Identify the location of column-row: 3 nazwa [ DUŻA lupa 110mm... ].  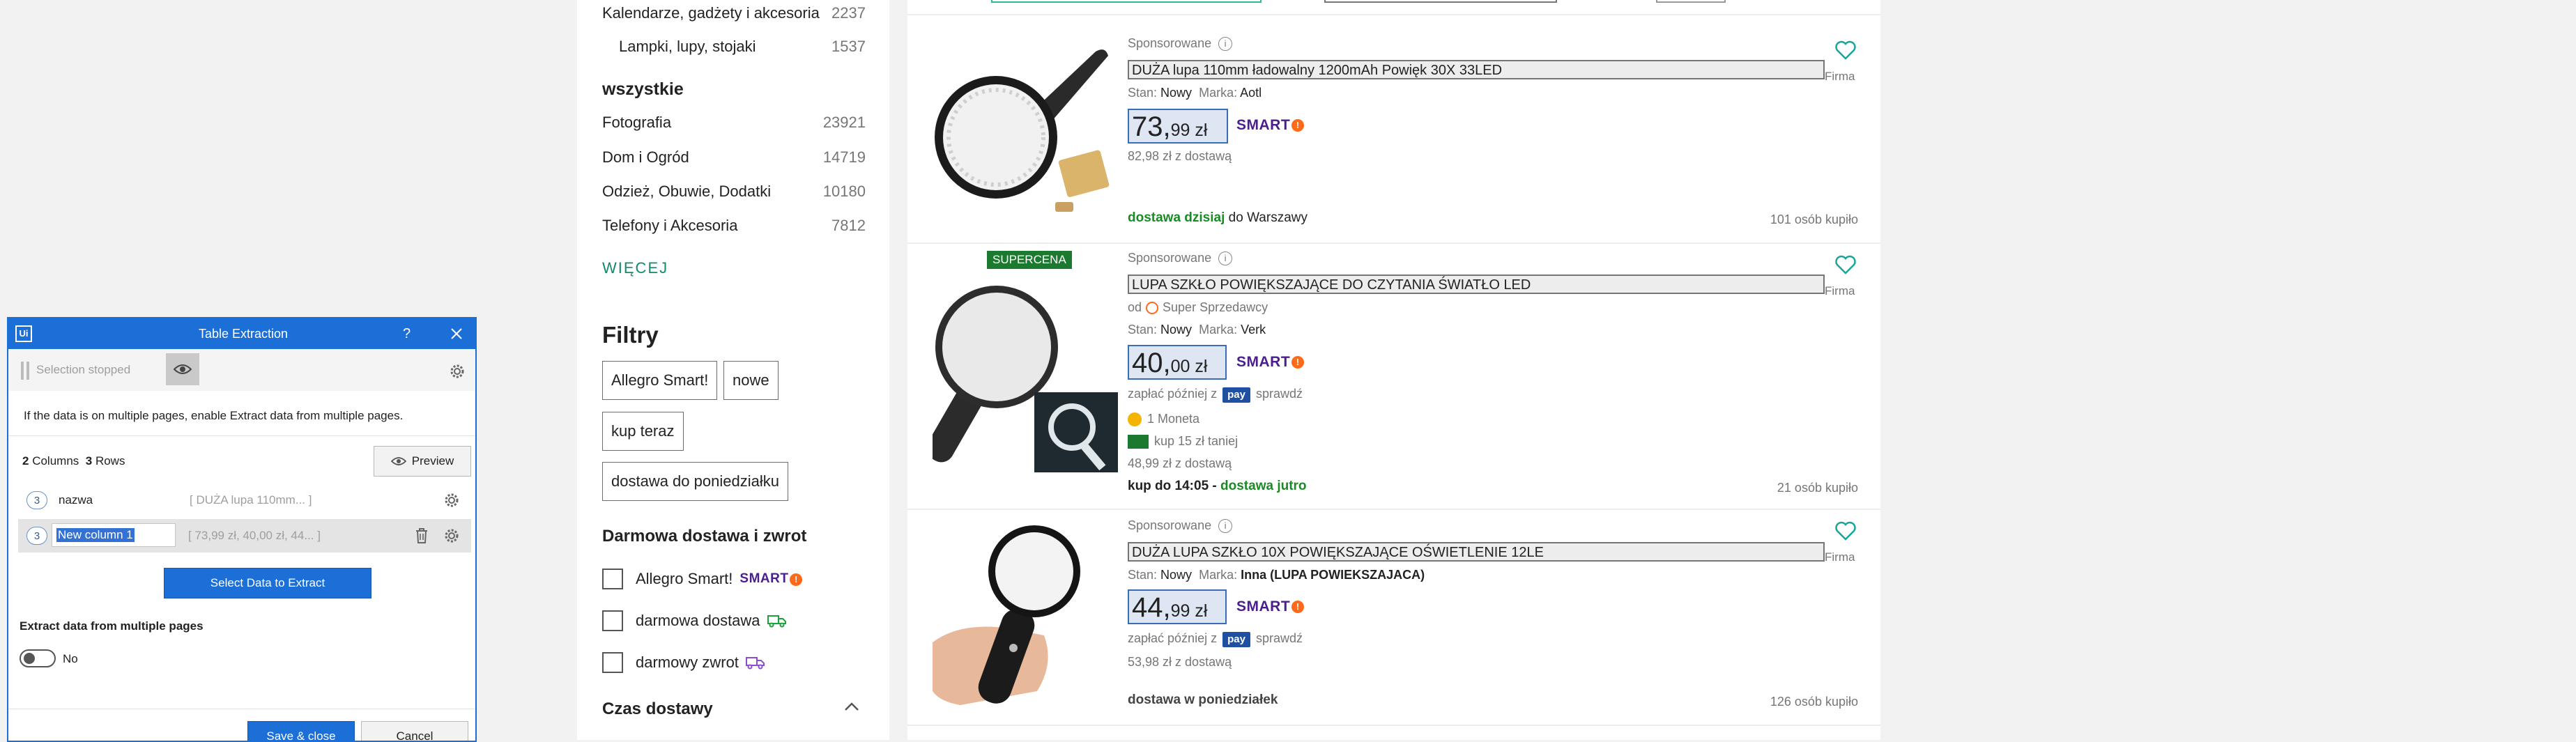
(243, 500).